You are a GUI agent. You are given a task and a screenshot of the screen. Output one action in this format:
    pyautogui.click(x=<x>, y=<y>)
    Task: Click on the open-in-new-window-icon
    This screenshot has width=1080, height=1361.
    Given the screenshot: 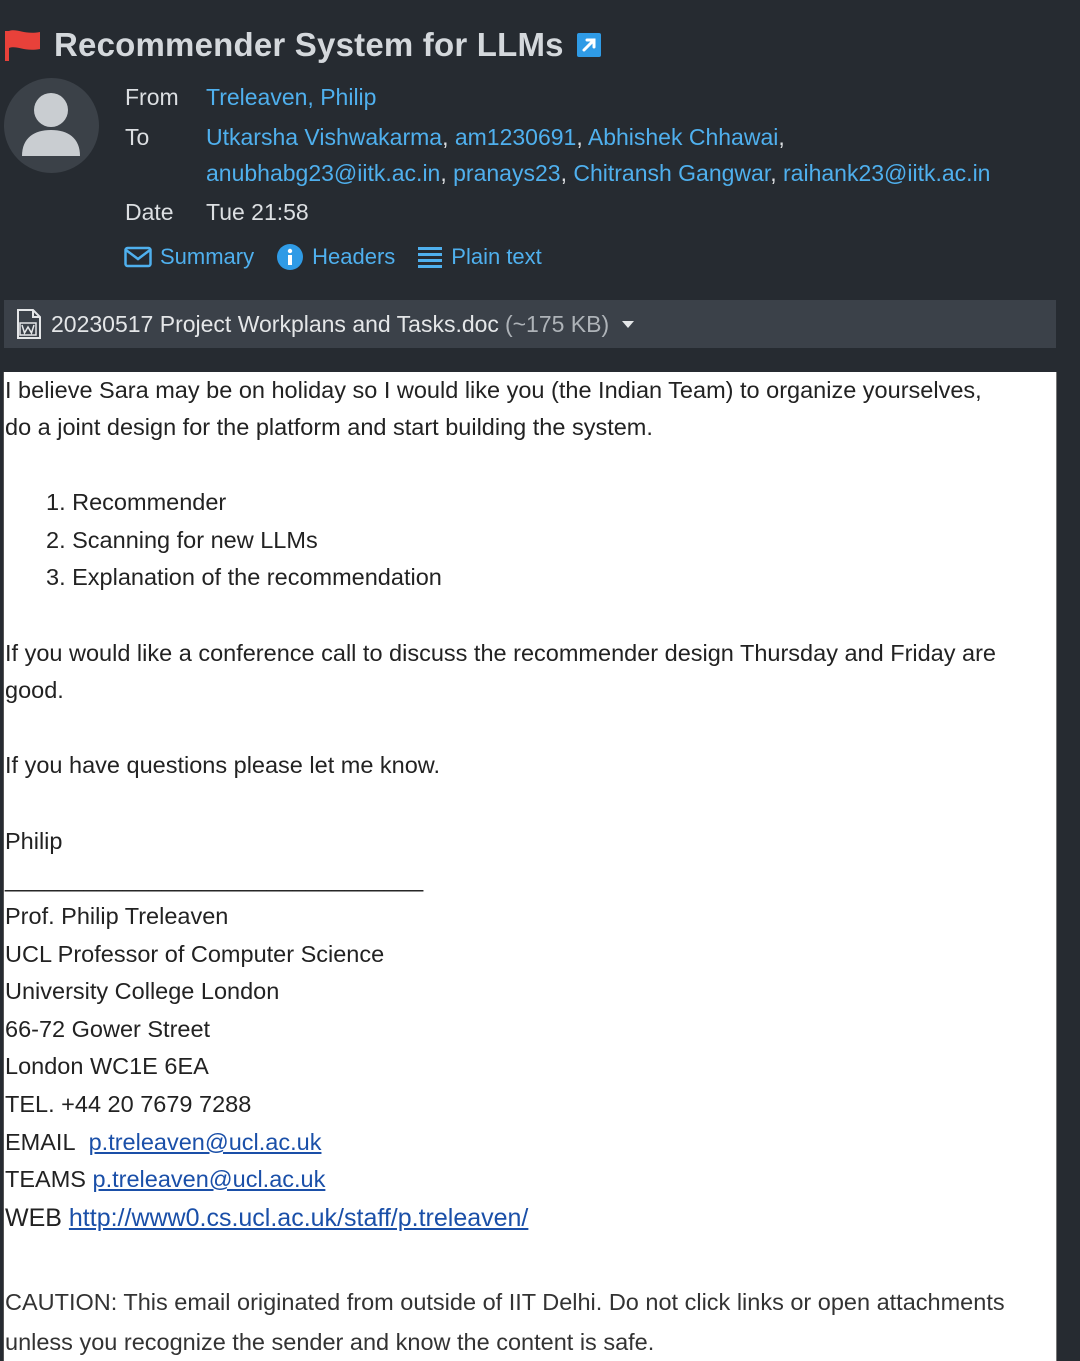 What is the action you would take?
    pyautogui.click(x=589, y=45)
    